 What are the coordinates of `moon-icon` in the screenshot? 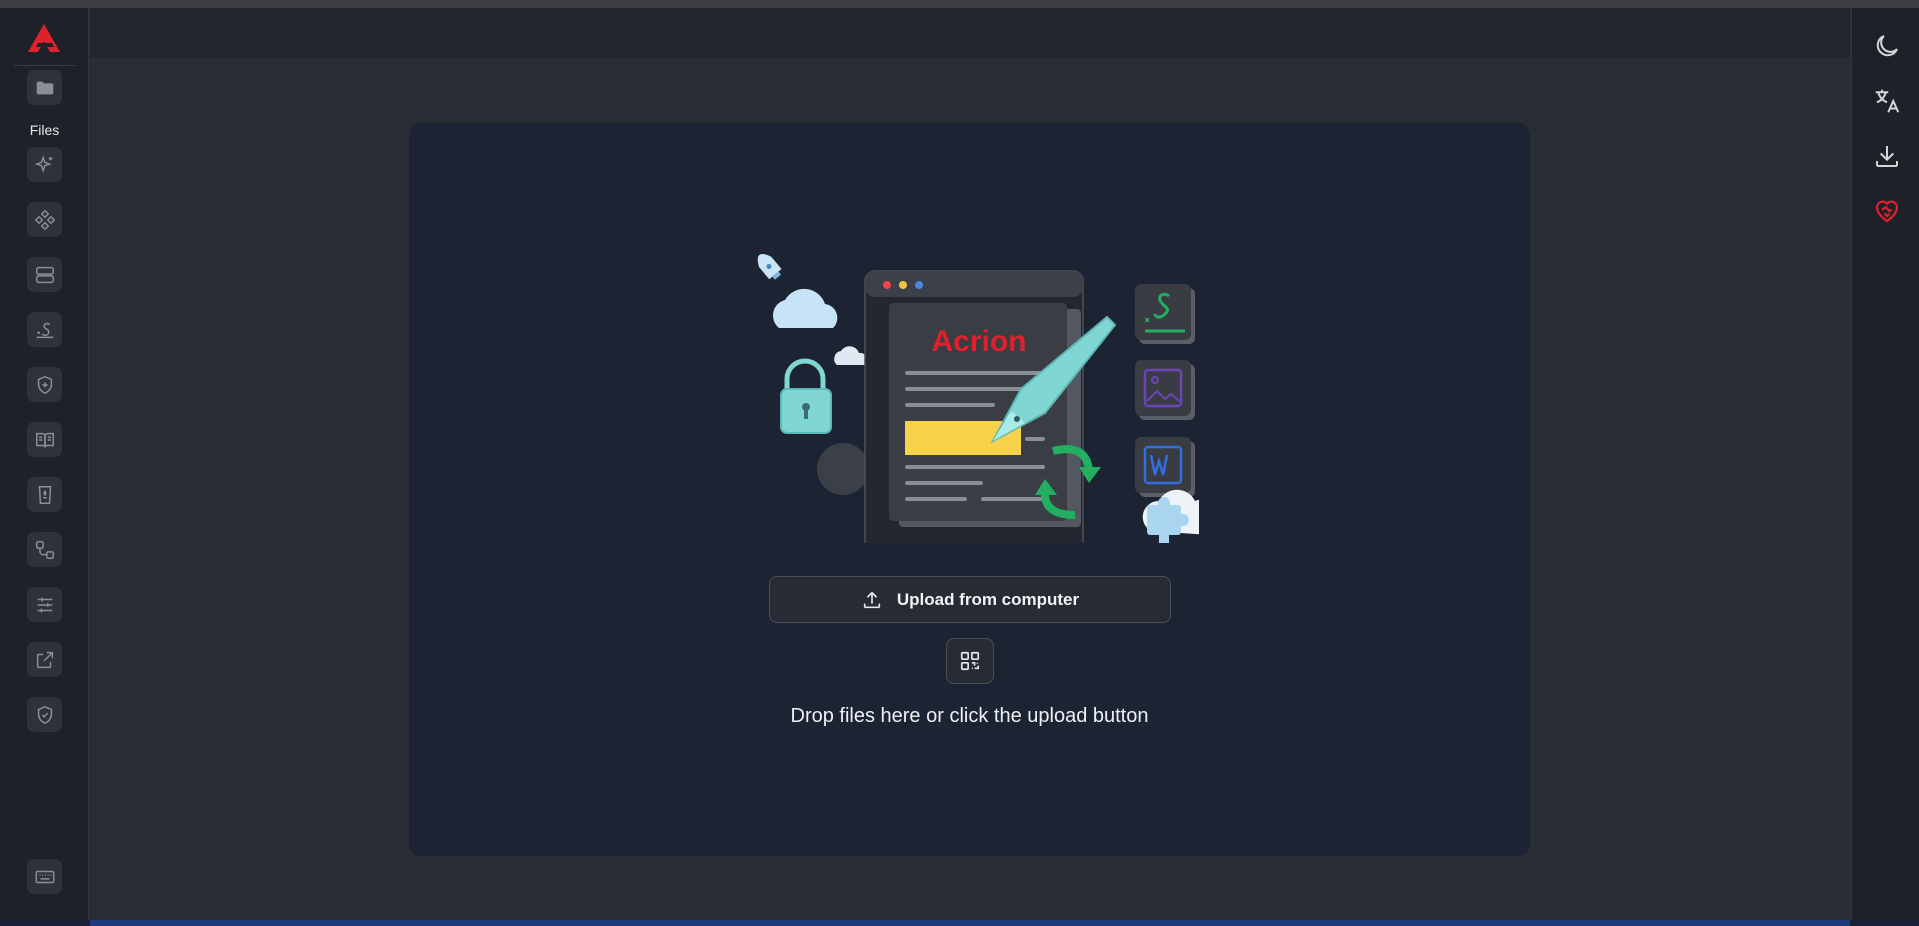 It's located at (1887, 46).